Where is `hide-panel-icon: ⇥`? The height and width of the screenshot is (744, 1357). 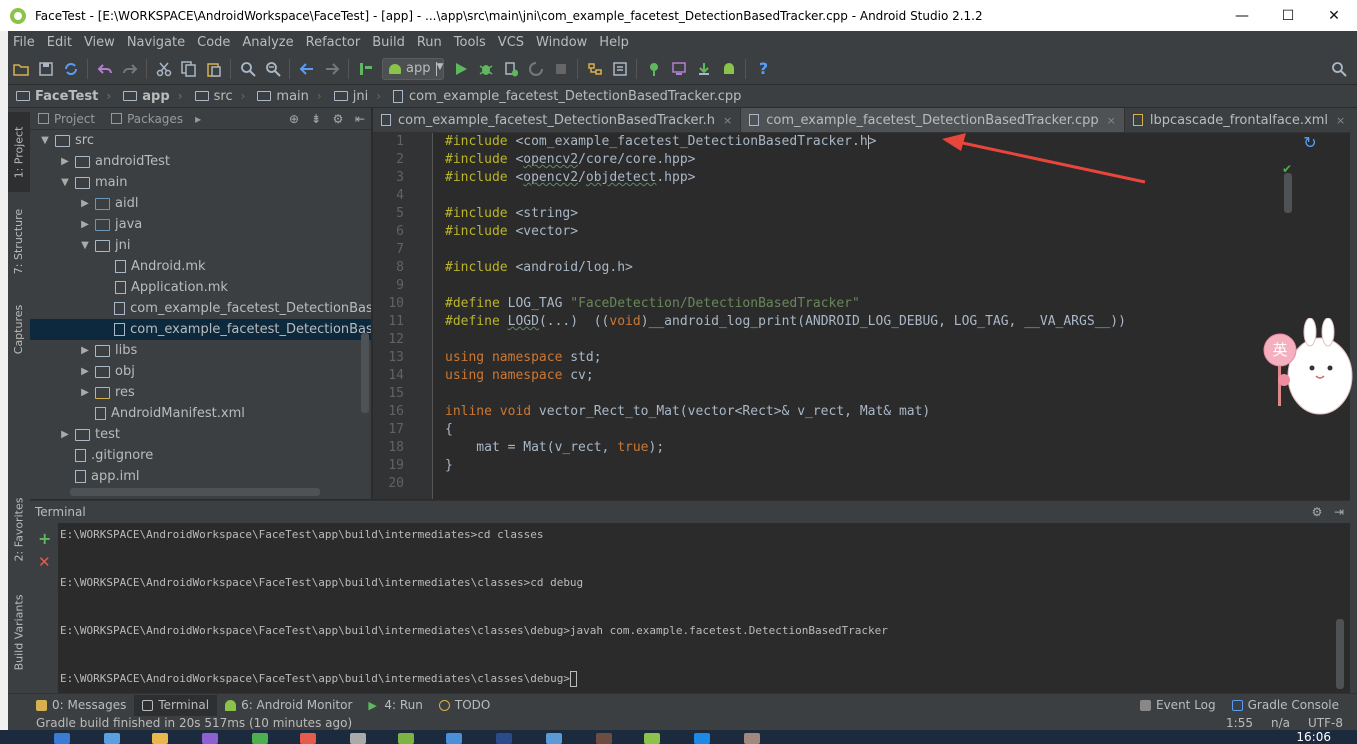
hide-panel-icon: ⇥ is located at coordinates (1339, 512).